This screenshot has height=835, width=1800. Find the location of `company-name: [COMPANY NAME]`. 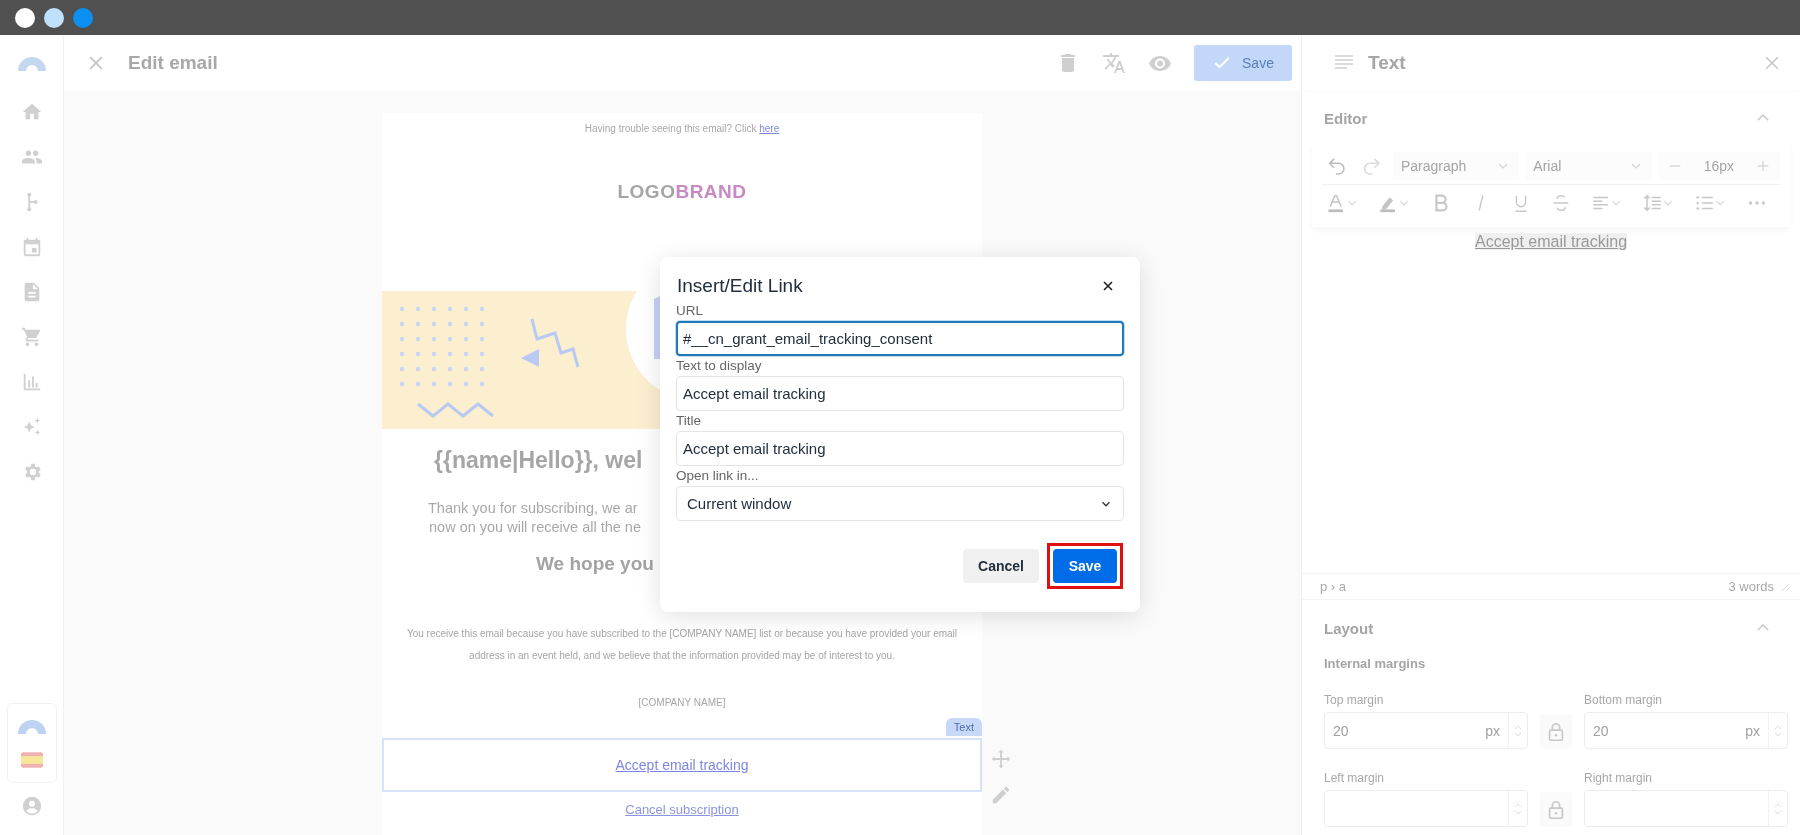

company-name: [COMPANY NAME] is located at coordinates (682, 702).